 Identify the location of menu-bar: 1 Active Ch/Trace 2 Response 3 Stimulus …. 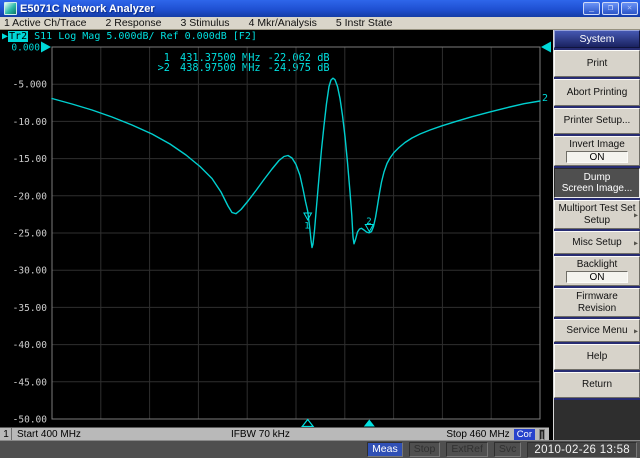
(320, 23).